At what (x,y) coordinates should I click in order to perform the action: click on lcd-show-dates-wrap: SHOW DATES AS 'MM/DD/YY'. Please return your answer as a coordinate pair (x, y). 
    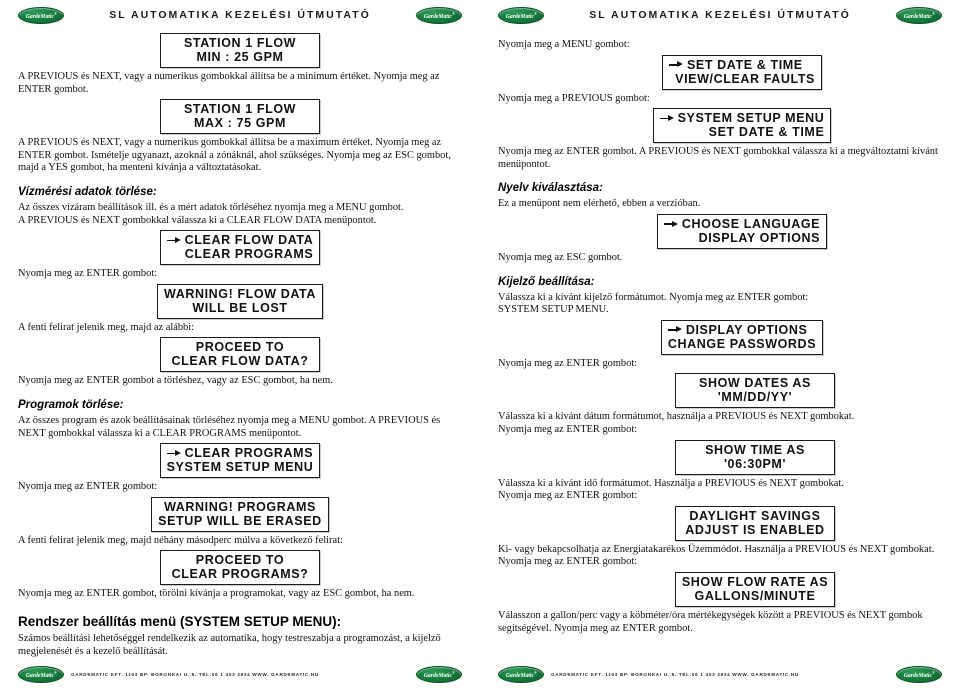
    Looking at the image, I should click on (720, 391).